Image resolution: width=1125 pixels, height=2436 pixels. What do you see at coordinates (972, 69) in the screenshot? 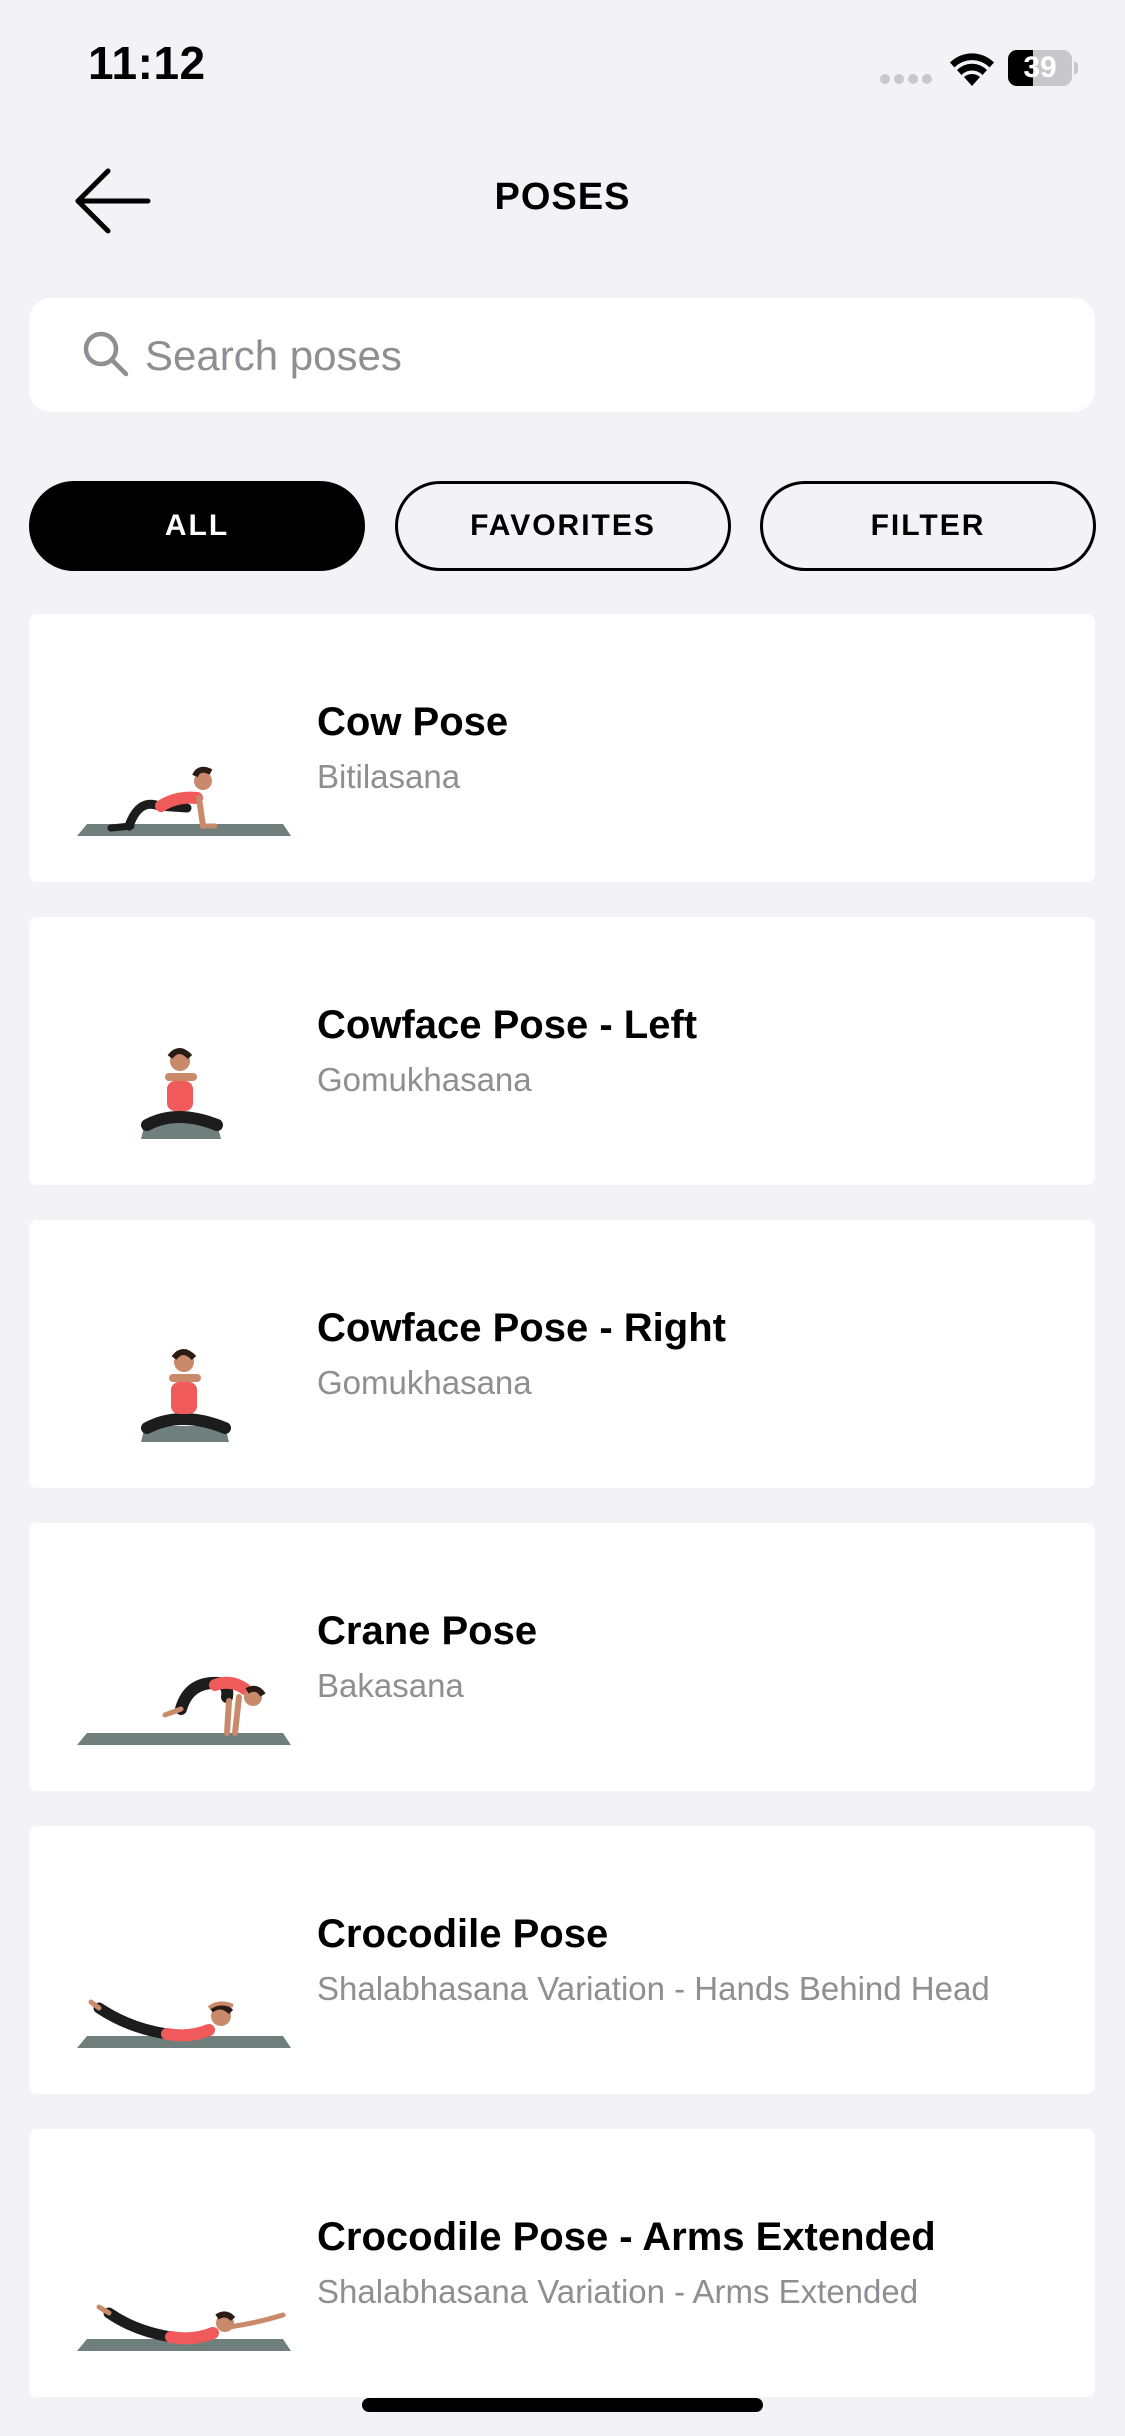
I see `wifi-icon` at bounding box center [972, 69].